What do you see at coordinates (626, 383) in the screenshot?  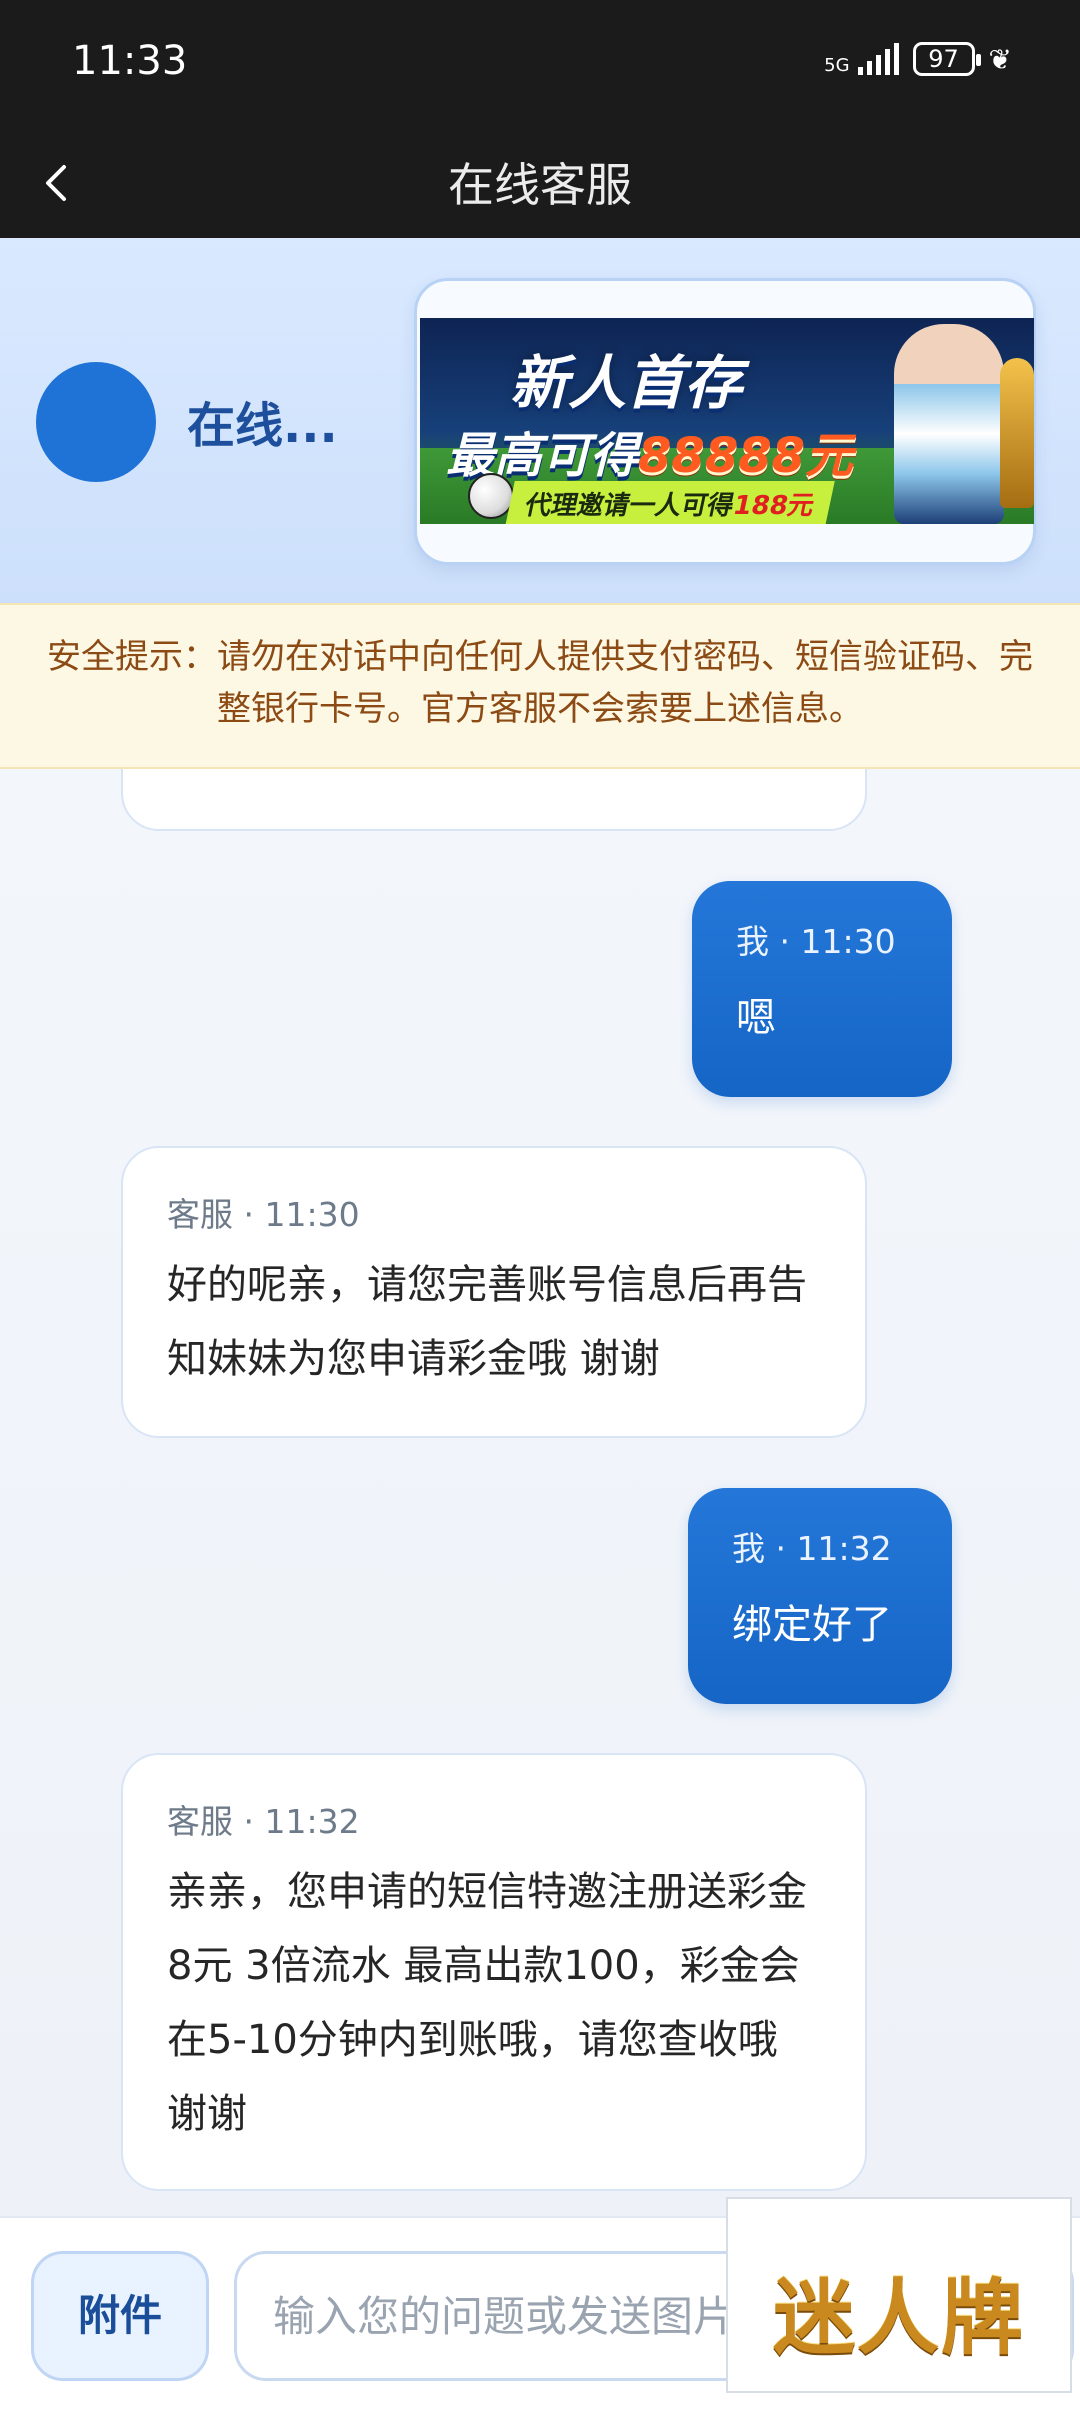 I see `promo-headline: 新人首存` at bounding box center [626, 383].